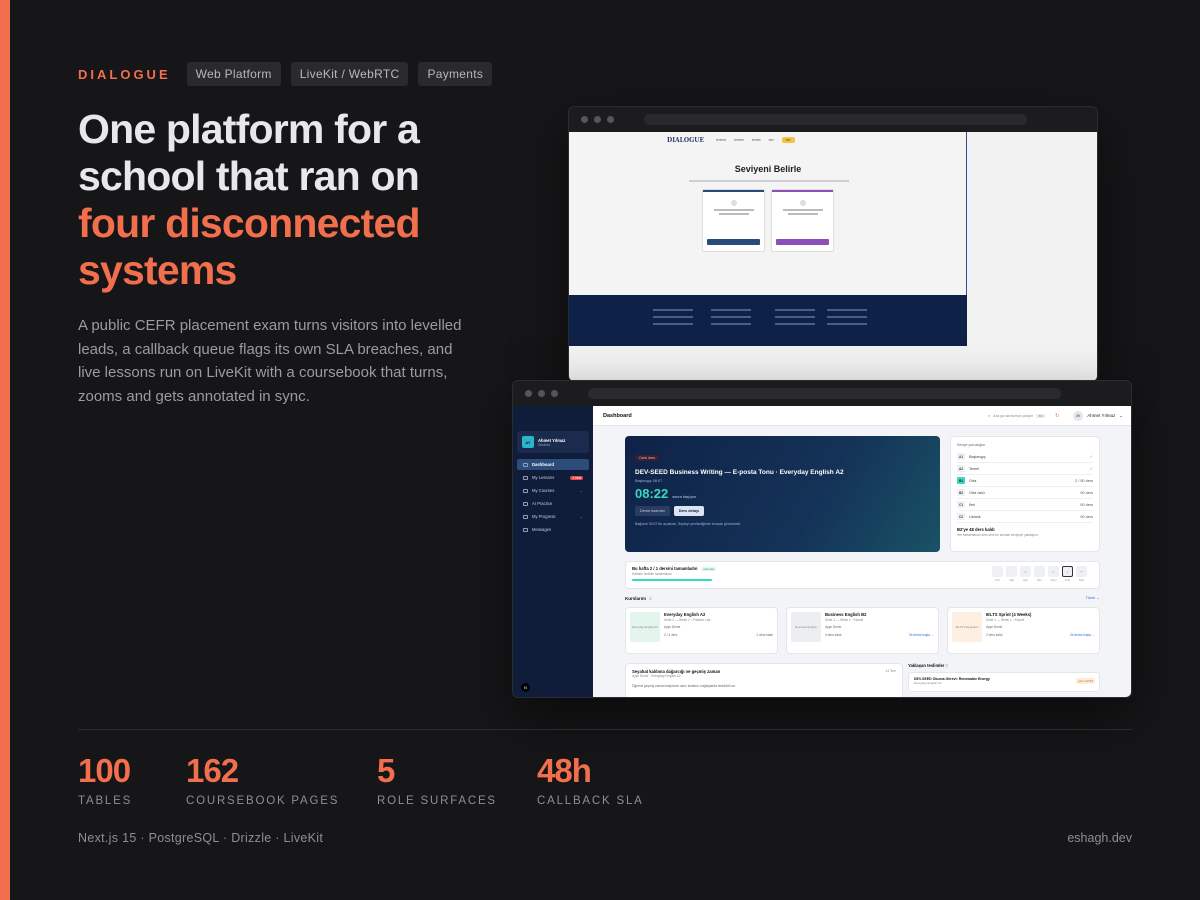  Describe the element at coordinates (543, 464) in the screenshot. I see `sidebar-item-label: Dashboard` at that location.